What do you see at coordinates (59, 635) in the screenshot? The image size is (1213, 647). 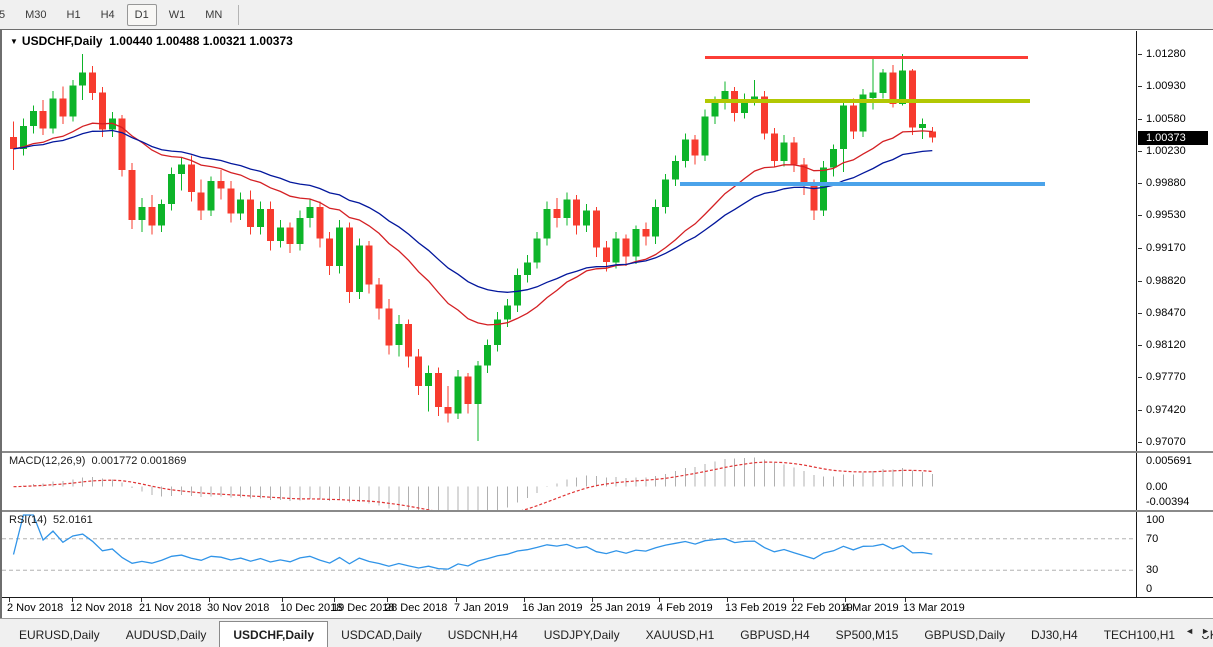 I see `chart-tab-eurusd: EURUSD,Daily` at bounding box center [59, 635].